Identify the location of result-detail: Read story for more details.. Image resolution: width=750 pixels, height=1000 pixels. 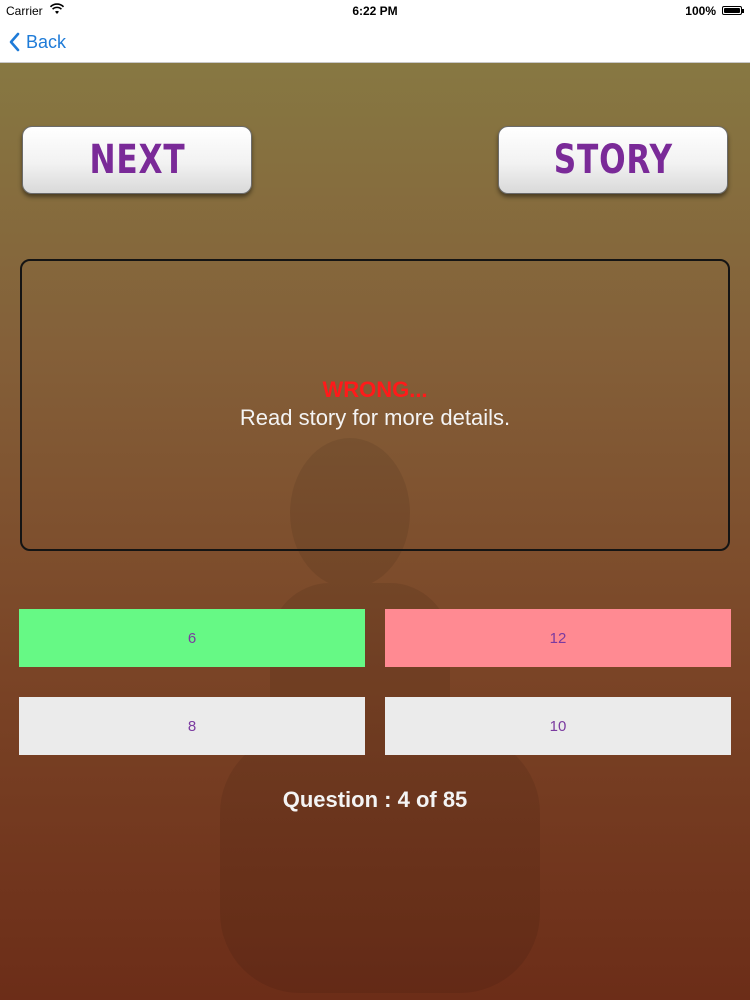
(375, 417).